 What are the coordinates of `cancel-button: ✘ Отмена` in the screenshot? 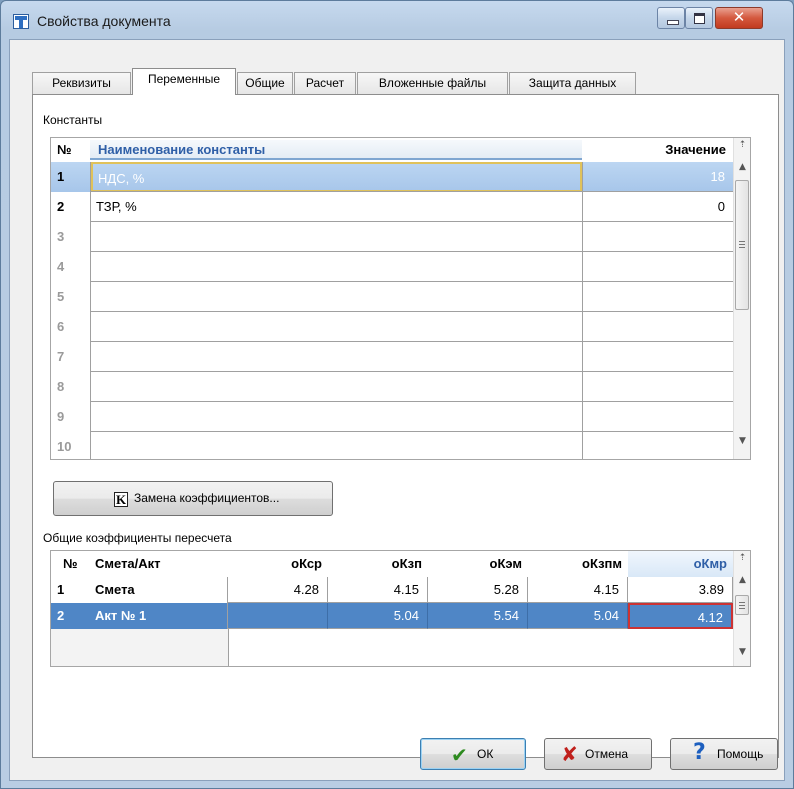 It's located at (598, 754).